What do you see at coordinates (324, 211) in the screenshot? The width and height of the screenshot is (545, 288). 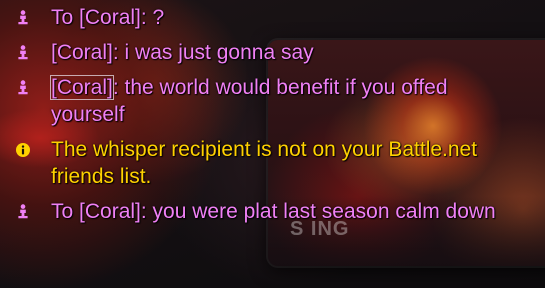 I see `message-text: you were plat last season calm down` at bounding box center [324, 211].